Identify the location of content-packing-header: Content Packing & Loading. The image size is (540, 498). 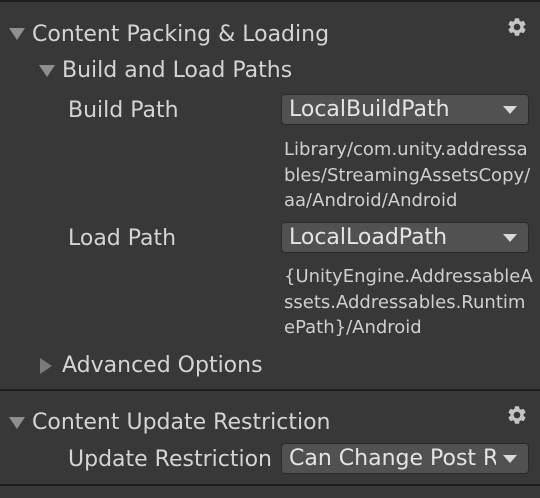
(270, 36).